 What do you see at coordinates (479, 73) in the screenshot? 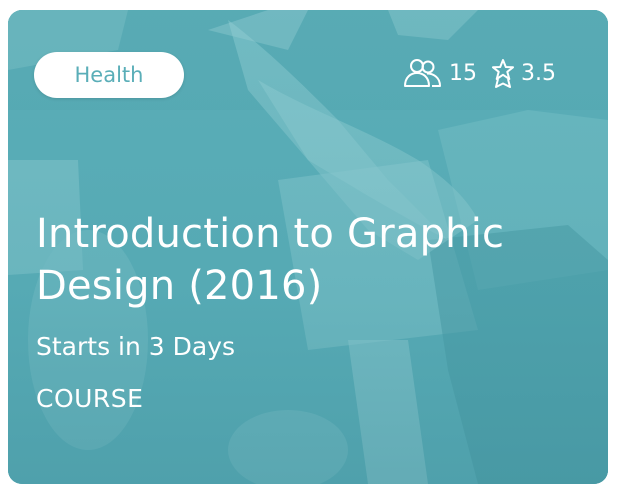
I see `course-stats: 15 3.5` at bounding box center [479, 73].